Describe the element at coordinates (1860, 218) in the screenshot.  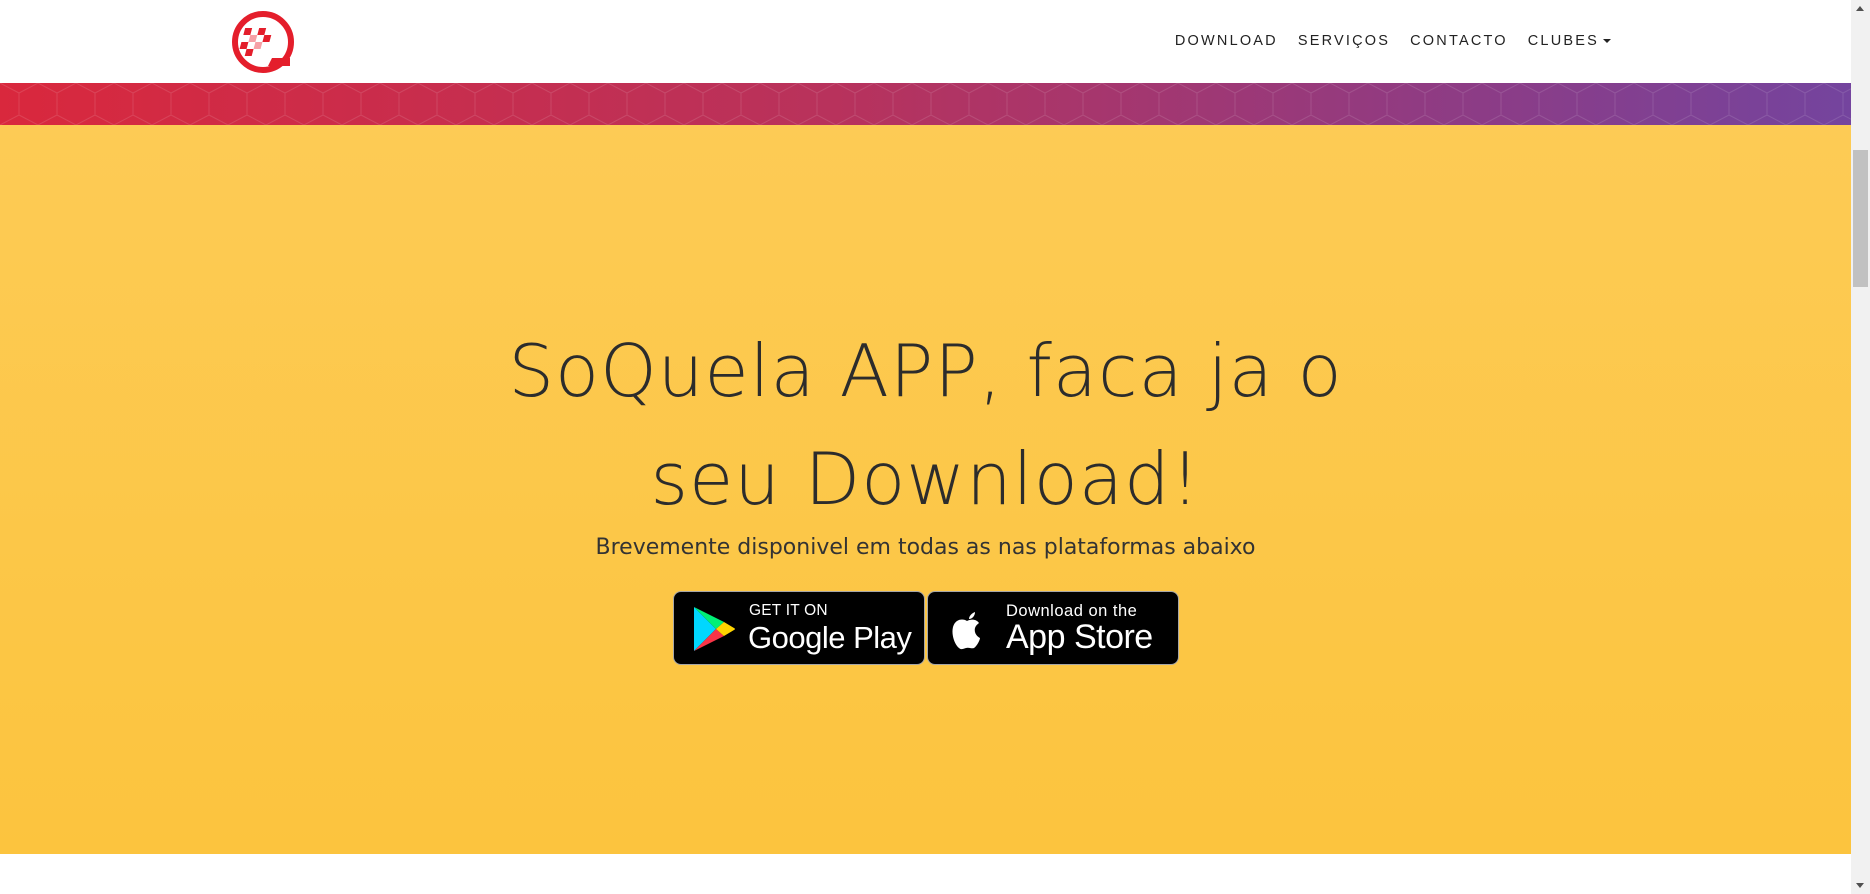
I see `scrollbar-thumb` at that location.